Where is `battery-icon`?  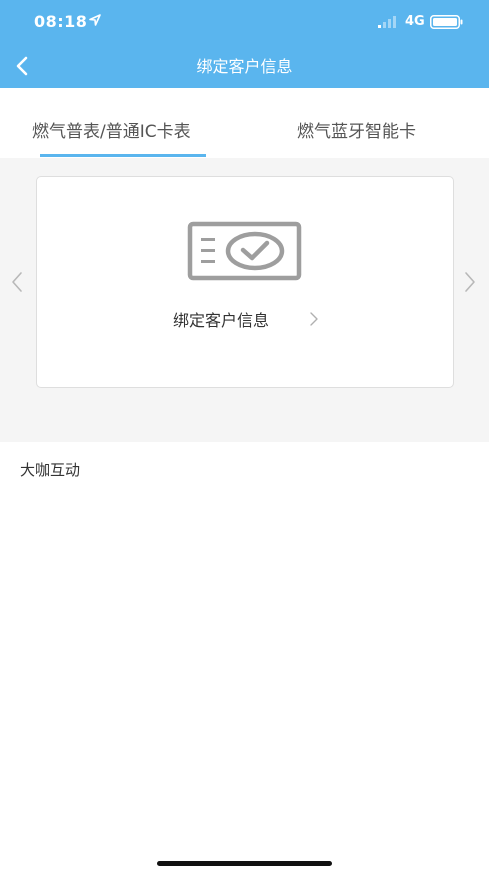 battery-icon is located at coordinates (446, 22).